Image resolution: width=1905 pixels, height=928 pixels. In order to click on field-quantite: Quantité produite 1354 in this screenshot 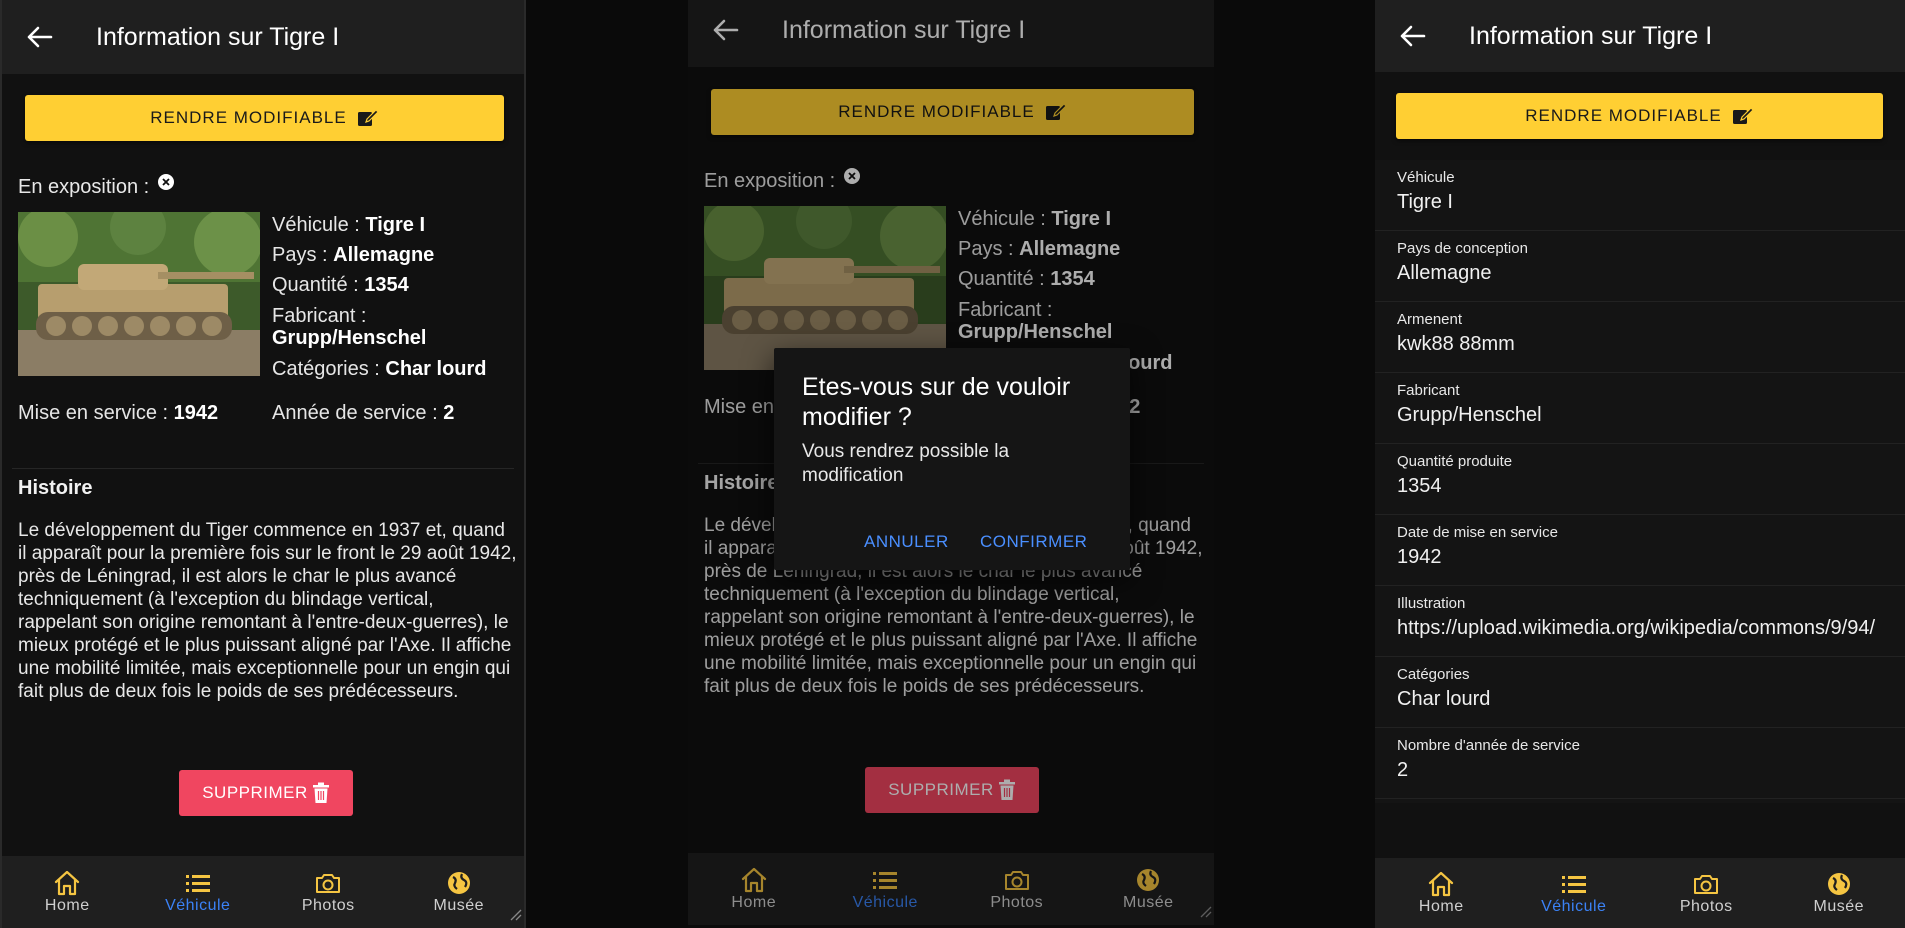, I will do `click(1640, 479)`.